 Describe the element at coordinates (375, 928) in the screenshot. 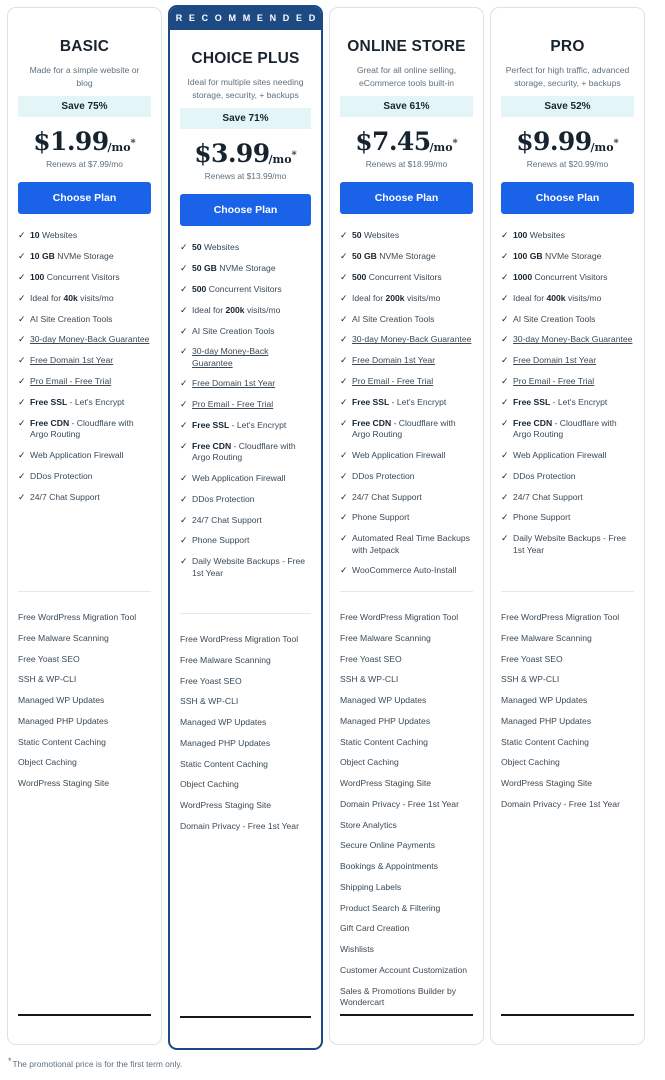

I see `extra-feature-item: Gift Card Creation` at that location.